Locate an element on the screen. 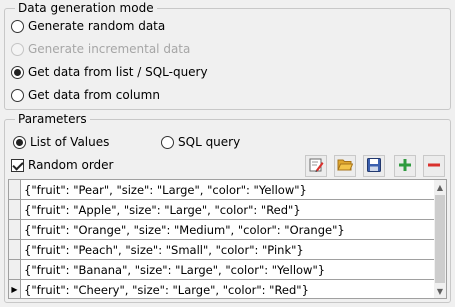 The image size is (455, 307). scrollbar-thumb is located at coordinates (440, 239).